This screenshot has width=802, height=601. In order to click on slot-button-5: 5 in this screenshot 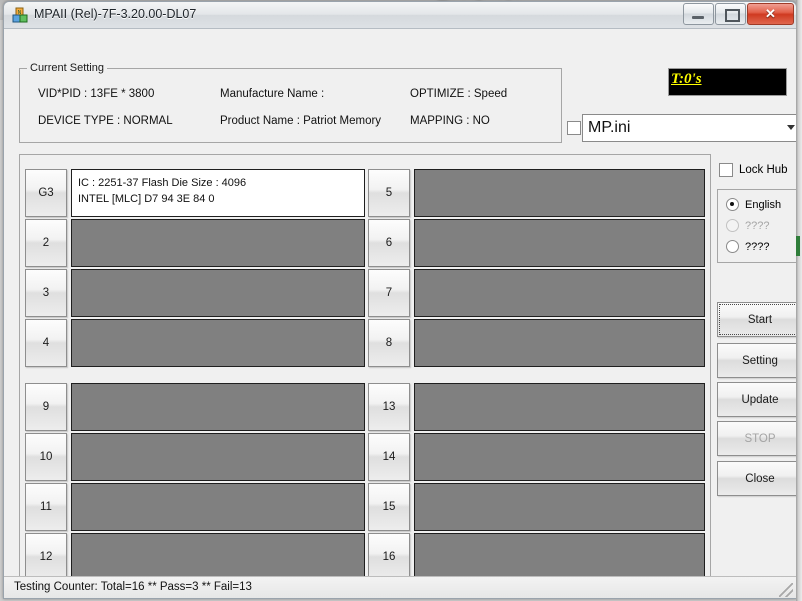, I will do `click(389, 193)`.